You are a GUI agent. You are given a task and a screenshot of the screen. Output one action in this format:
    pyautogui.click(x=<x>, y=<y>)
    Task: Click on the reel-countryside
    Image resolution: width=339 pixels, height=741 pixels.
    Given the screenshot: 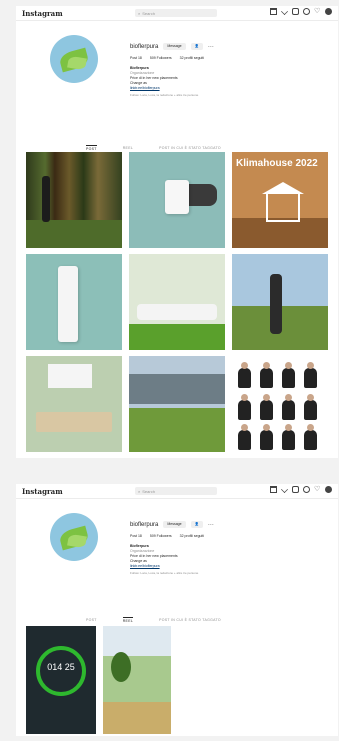 What is the action you would take?
    pyautogui.click(x=137, y=680)
    